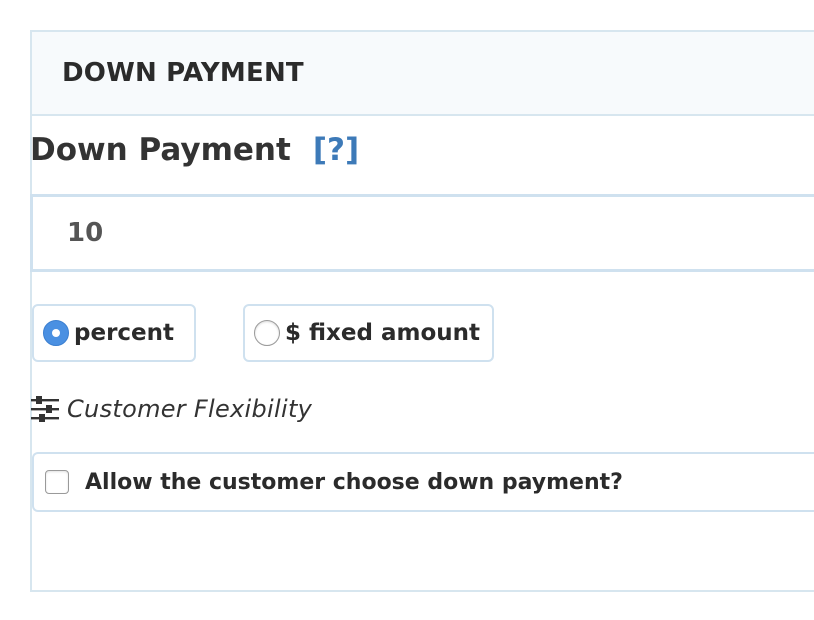  What do you see at coordinates (423, 74) in the screenshot?
I see `panel-header: DOWN PAYMENT` at bounding box center [423, 74].